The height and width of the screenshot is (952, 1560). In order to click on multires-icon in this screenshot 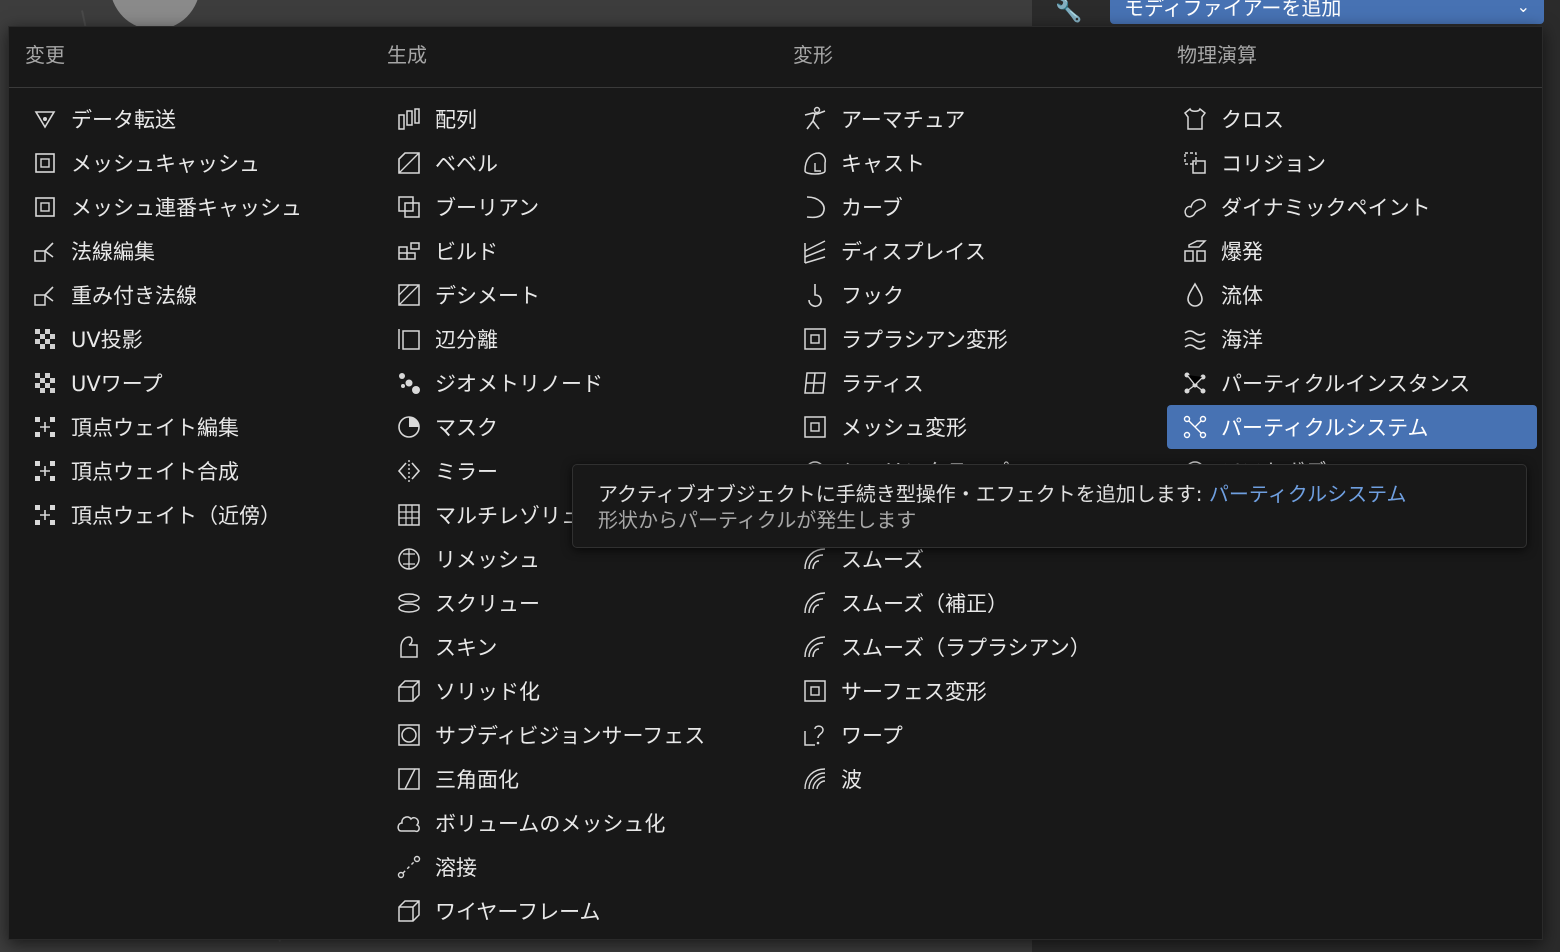, I will do `click(409, 515)`.